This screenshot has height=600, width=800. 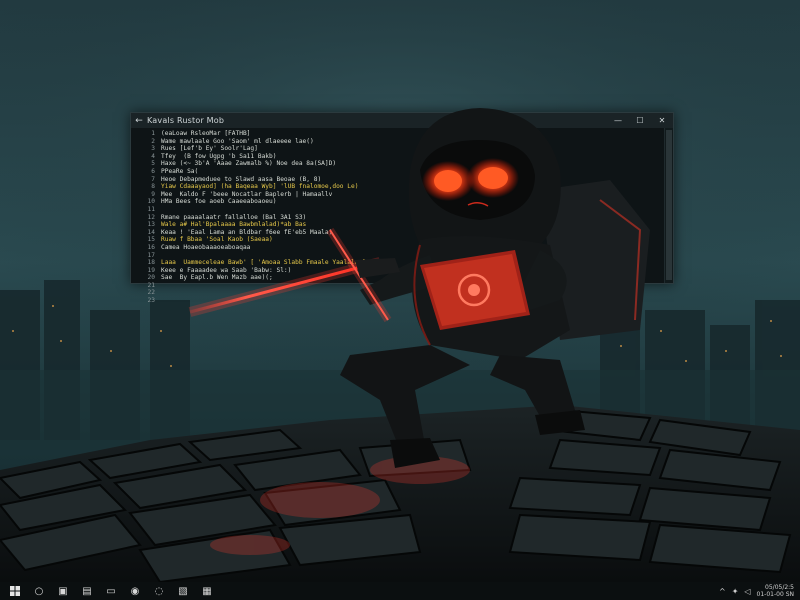 What do you see at coordinates (151, 301) in the screenshot?
I see `line-number: 23` at bounding box center [151, 301].